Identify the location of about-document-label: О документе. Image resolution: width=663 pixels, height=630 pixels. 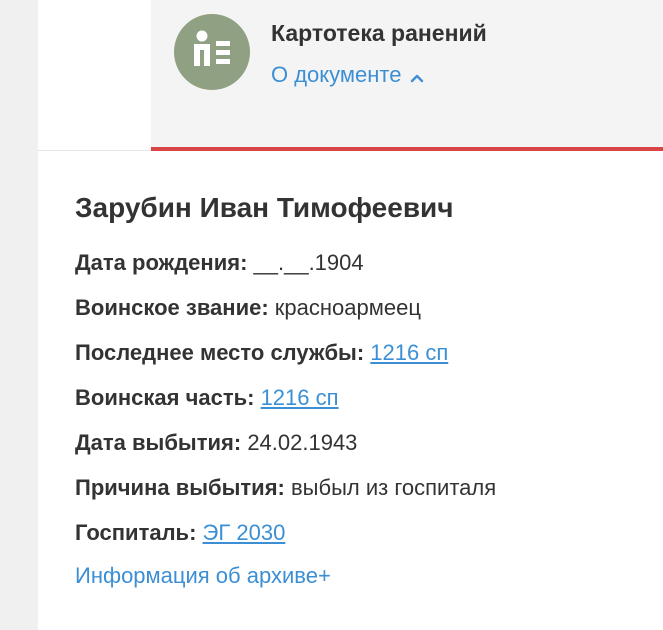
(336, 74).